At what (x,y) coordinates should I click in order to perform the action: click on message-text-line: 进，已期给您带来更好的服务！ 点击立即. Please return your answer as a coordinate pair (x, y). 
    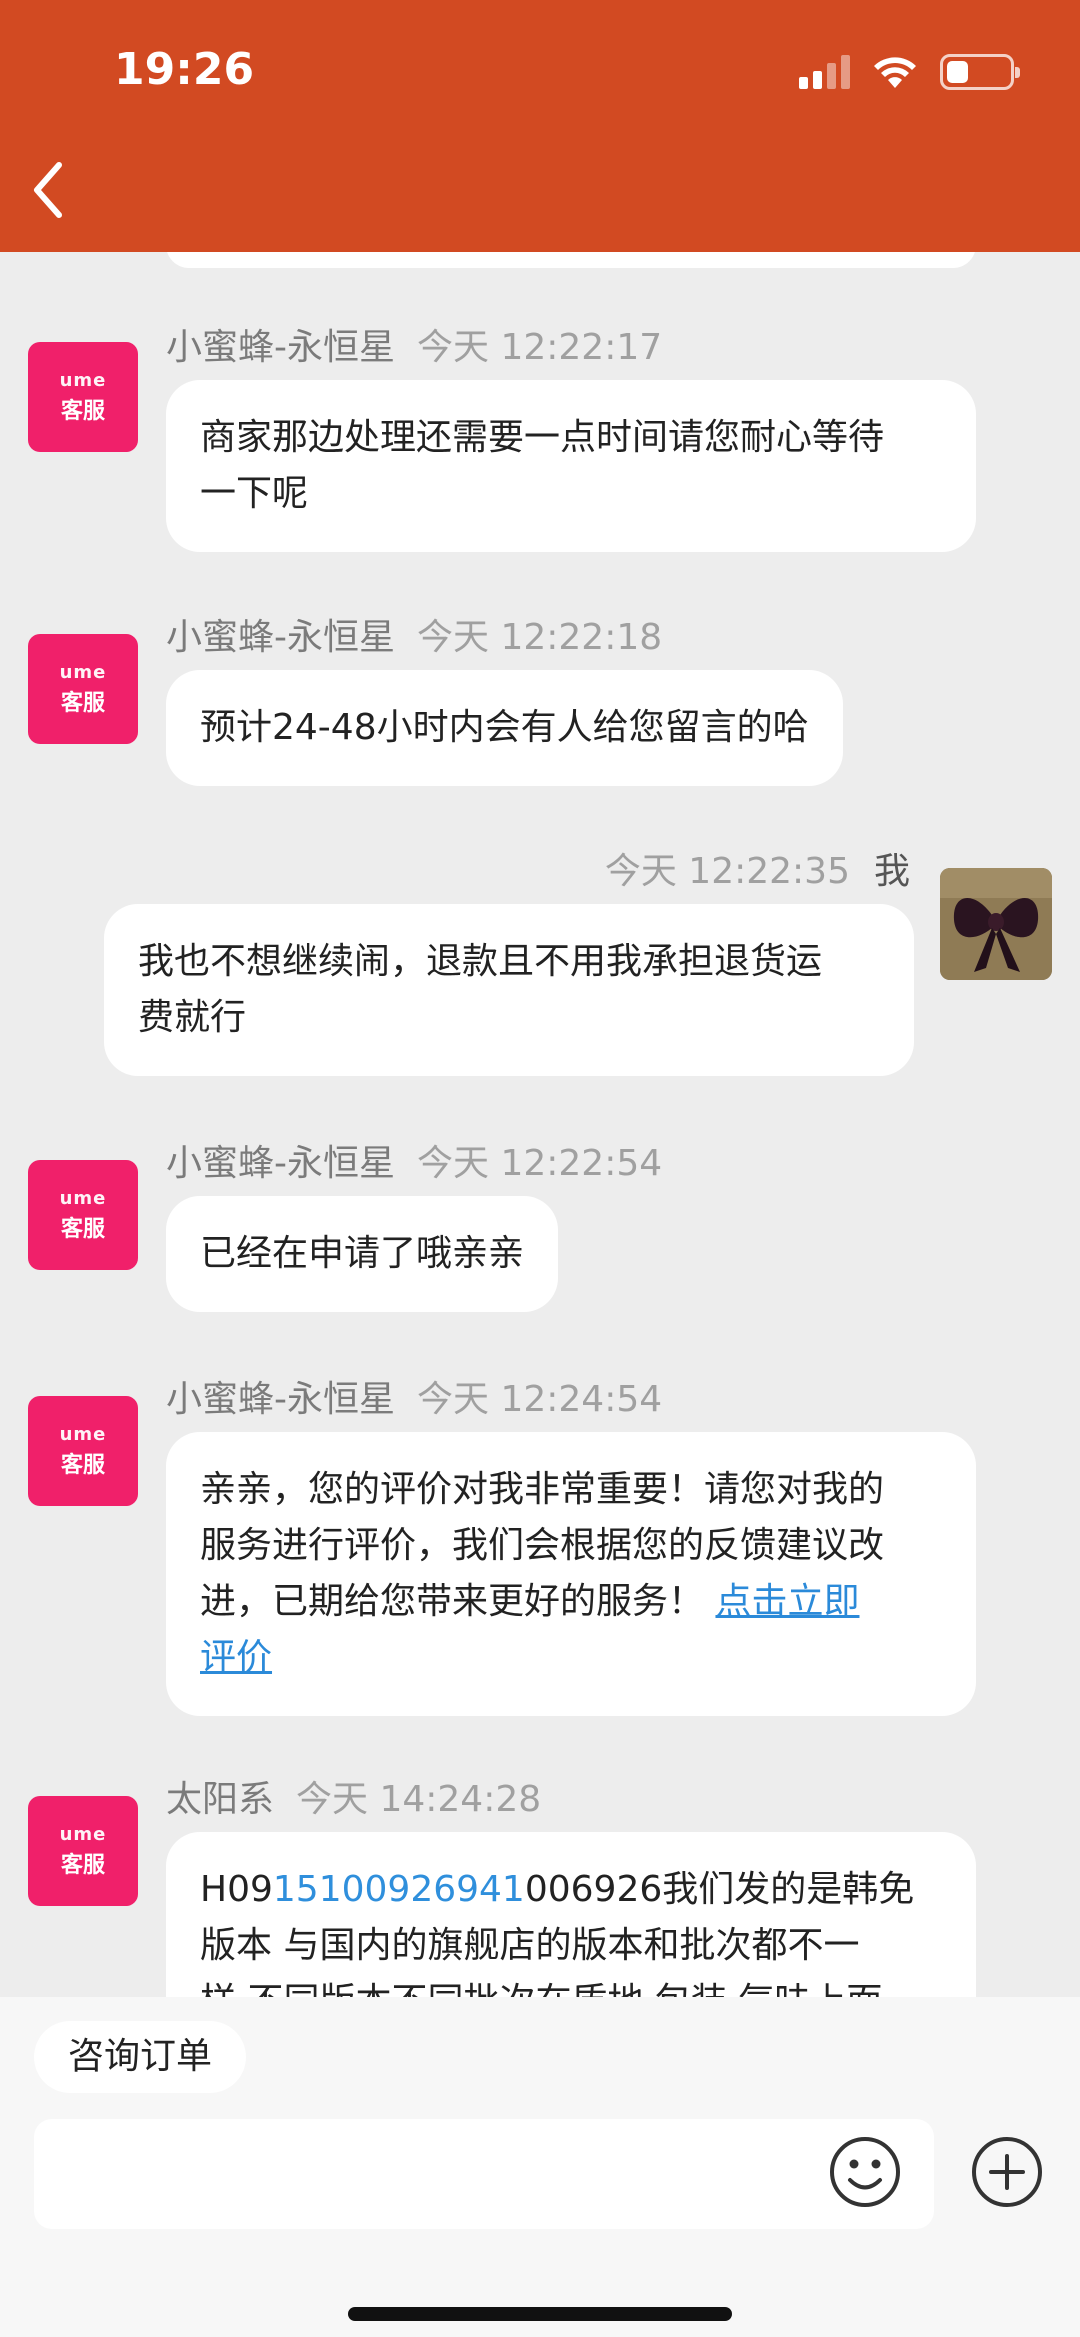
    Looking at the image, I should click on (571, 1602).